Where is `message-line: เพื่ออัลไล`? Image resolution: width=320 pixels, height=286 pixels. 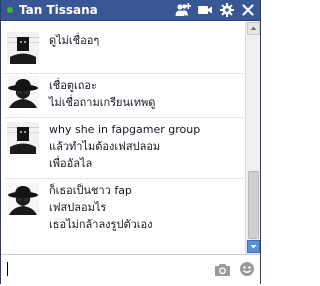
message-line: เพื่ออัลไล is located at coordinates (71, 163).